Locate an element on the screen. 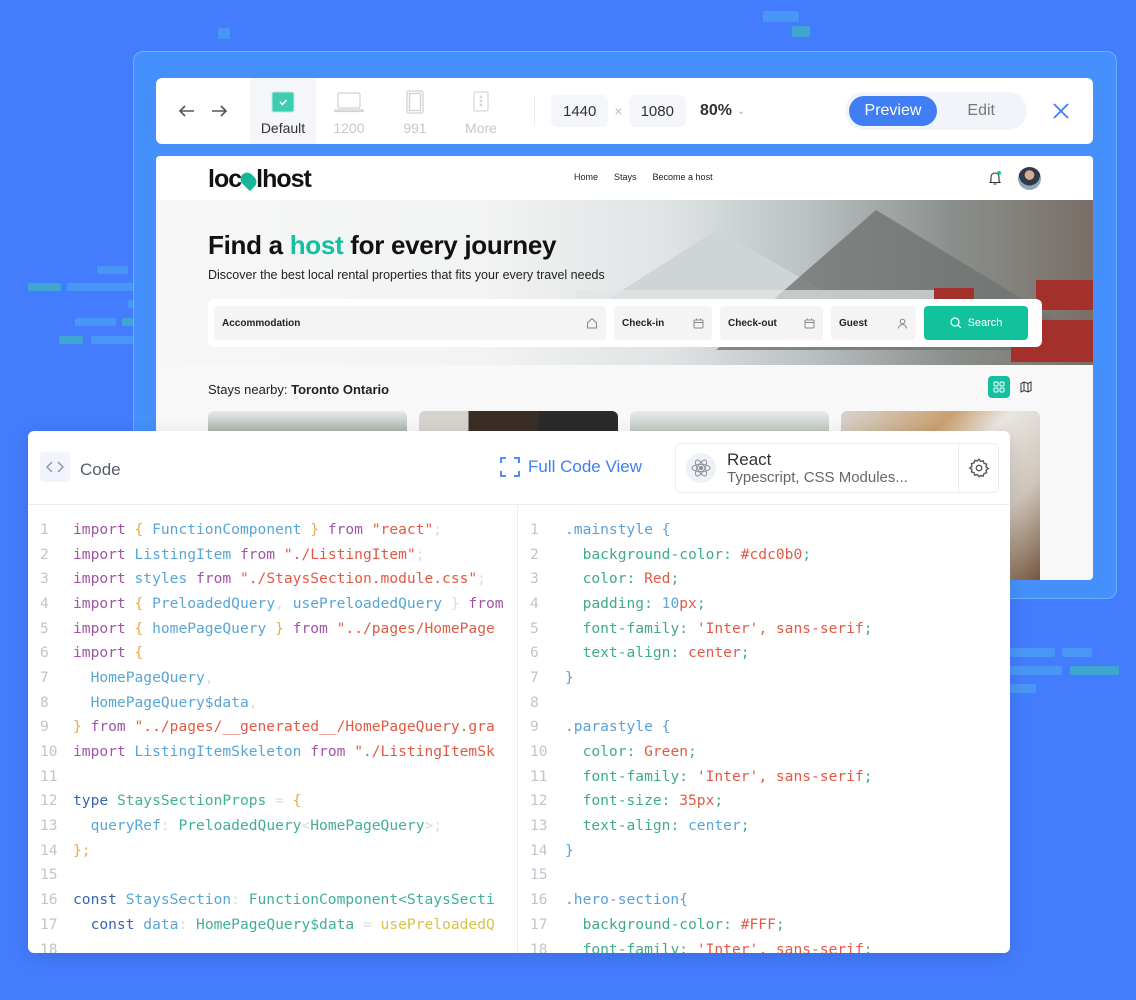 This screenshot has width=1136, height=1000. stays-location: Toronto Ontario is located at coordinates (340, 389).